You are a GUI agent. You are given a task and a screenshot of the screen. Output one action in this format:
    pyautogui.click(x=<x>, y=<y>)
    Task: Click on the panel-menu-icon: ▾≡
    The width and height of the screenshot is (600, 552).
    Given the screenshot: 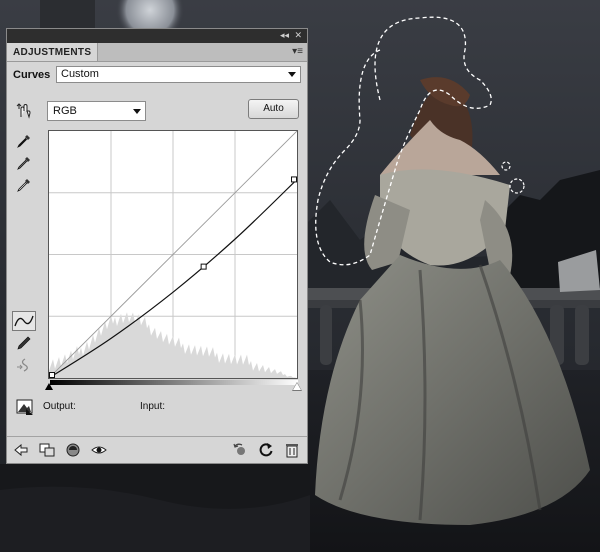 What is the action you would take?
    pyautogui.click(x=297, y=52)
    